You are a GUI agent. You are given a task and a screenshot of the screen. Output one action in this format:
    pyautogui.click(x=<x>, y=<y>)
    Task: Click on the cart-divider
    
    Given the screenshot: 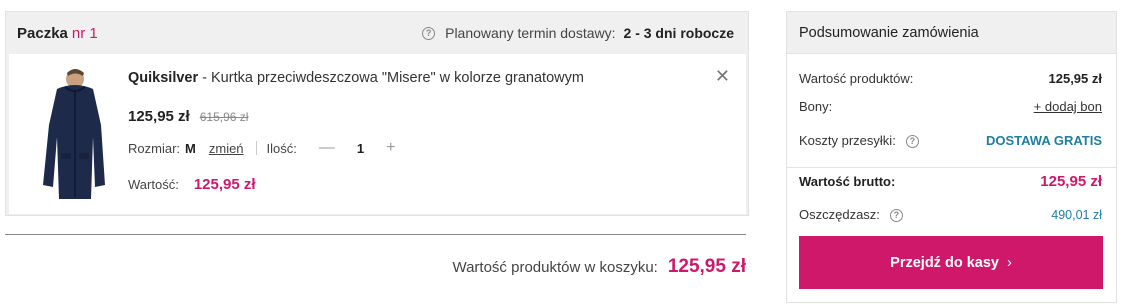 What is the action you would take?
    pyautogui.click(x=375, y=234)
    